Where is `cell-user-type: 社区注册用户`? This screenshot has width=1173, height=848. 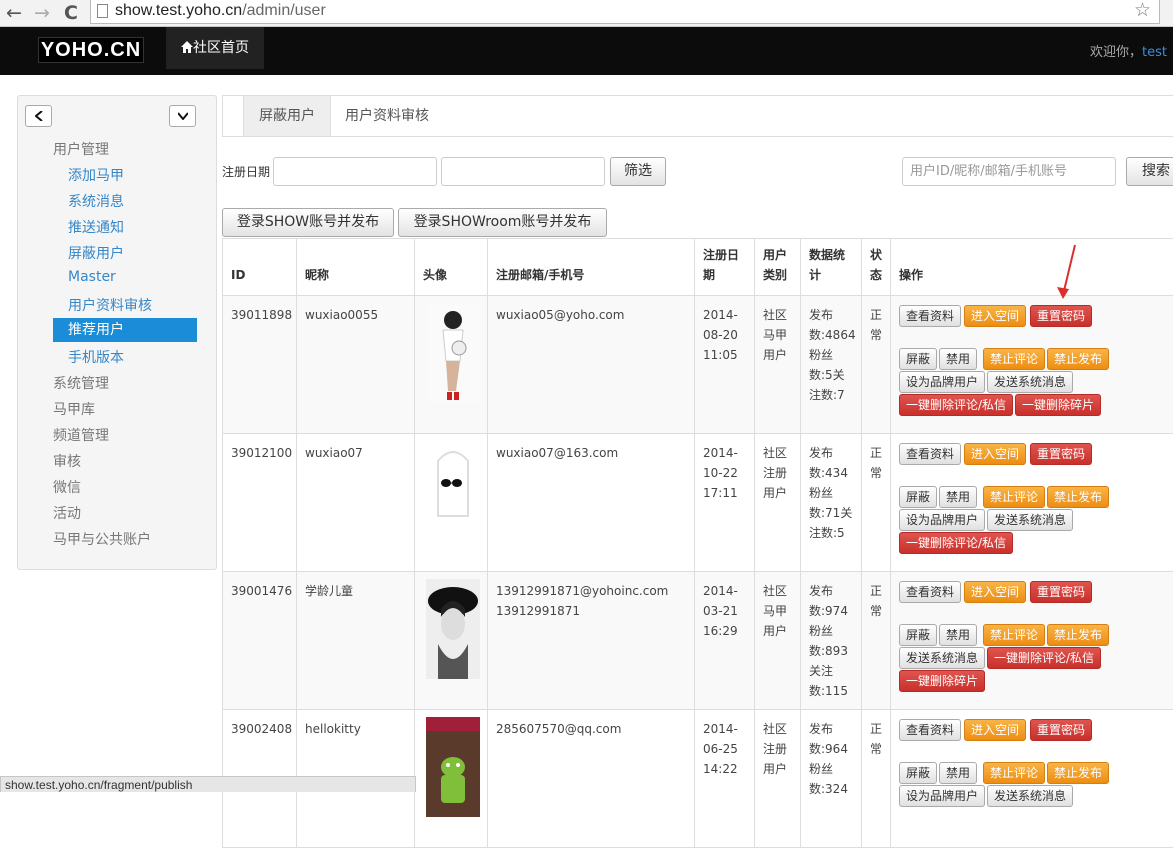 cell-user-type: 社区注册用户 is located at coordinates (778, 503).